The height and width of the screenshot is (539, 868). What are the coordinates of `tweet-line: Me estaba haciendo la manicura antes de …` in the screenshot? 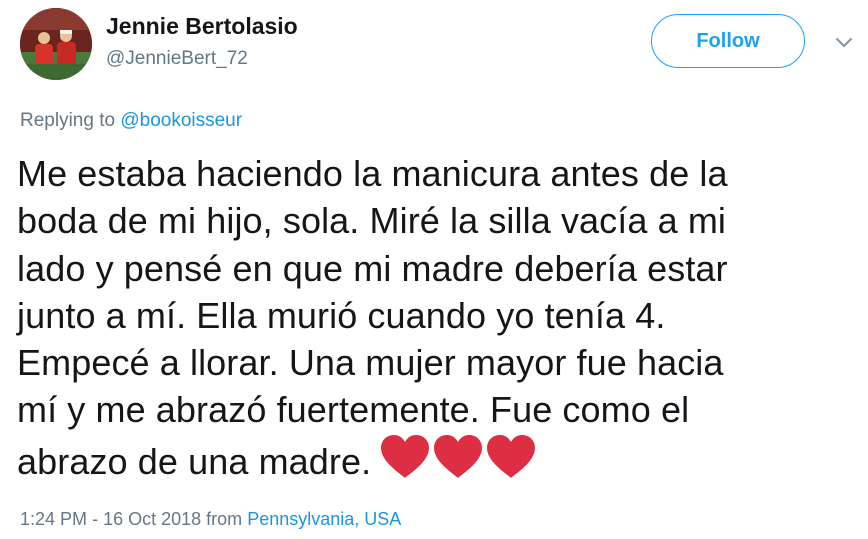 It's located at (372, 173).